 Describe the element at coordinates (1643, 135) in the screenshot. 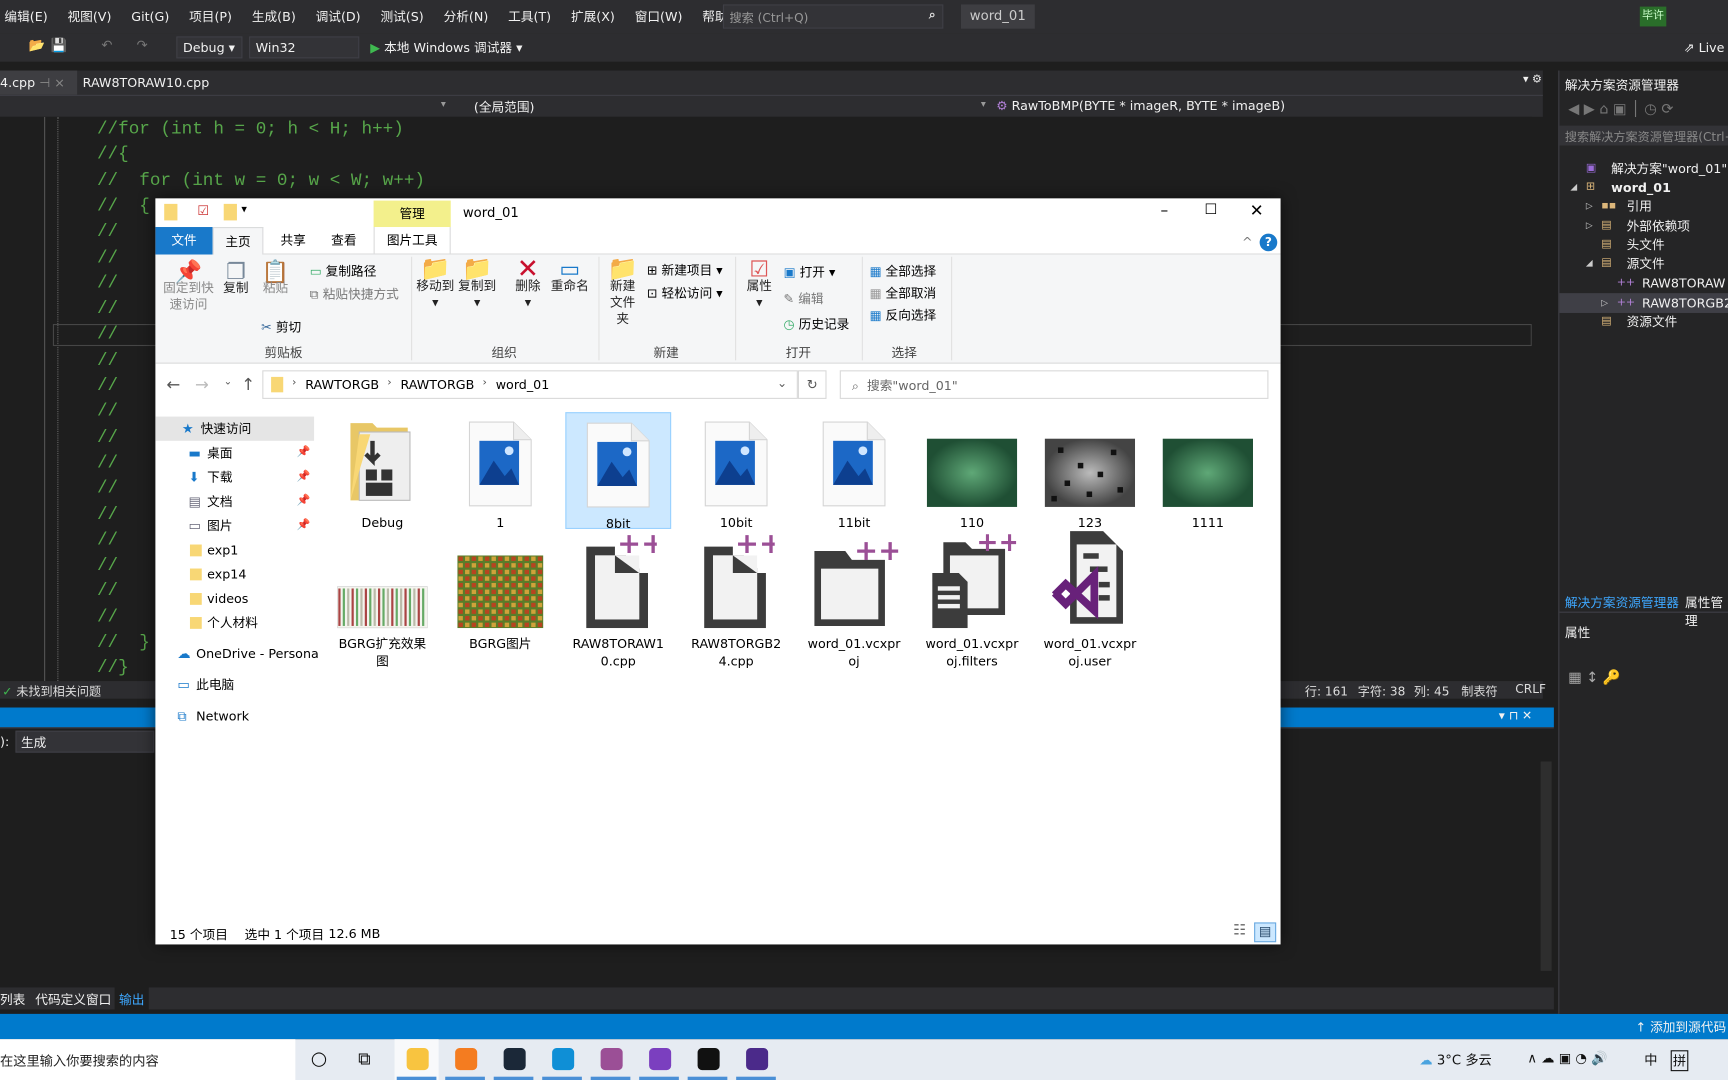

I see `solution-search-input: 搜索解决方案资源管理器(Ctrl+` at that location.